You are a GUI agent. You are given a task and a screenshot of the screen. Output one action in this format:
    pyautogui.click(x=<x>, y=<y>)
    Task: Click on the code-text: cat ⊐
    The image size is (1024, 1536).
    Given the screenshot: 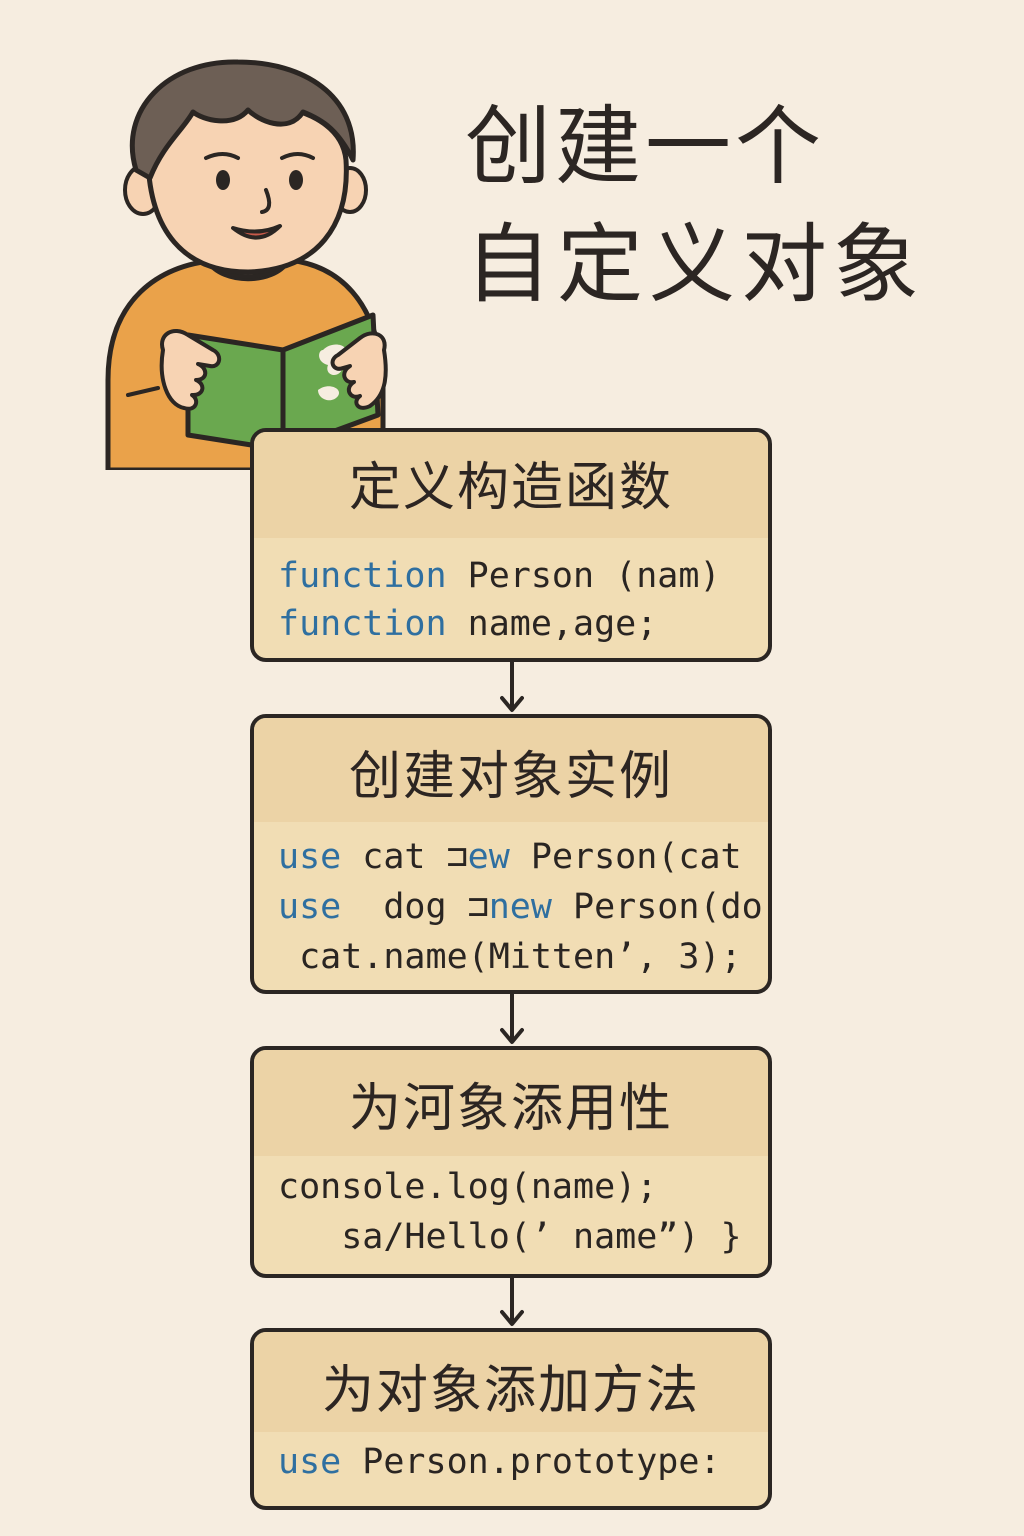 What is the action you would take?
    pyautogui.click(x=404, y=857)
    